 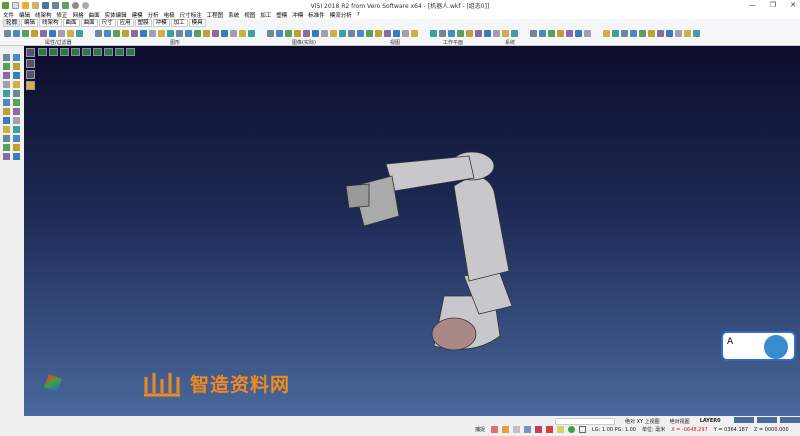 I want to click on layer-indicator: LAYER0, so click(x=710, y=421).